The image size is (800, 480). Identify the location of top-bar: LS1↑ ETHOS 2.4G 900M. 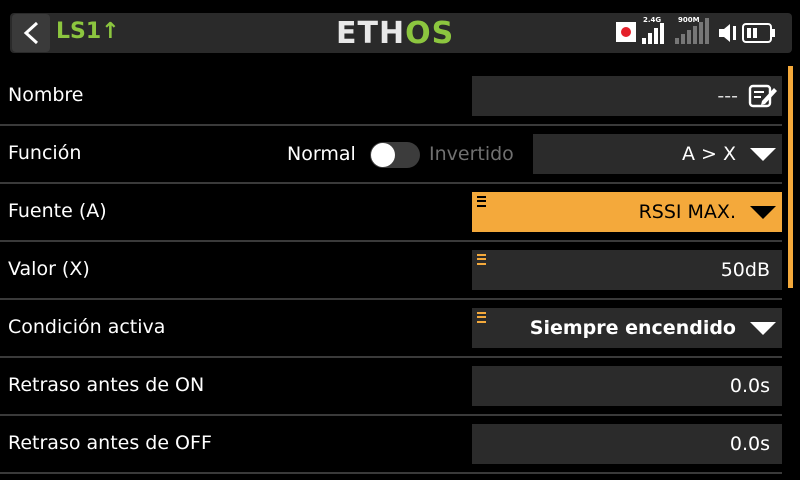
(400, 31).